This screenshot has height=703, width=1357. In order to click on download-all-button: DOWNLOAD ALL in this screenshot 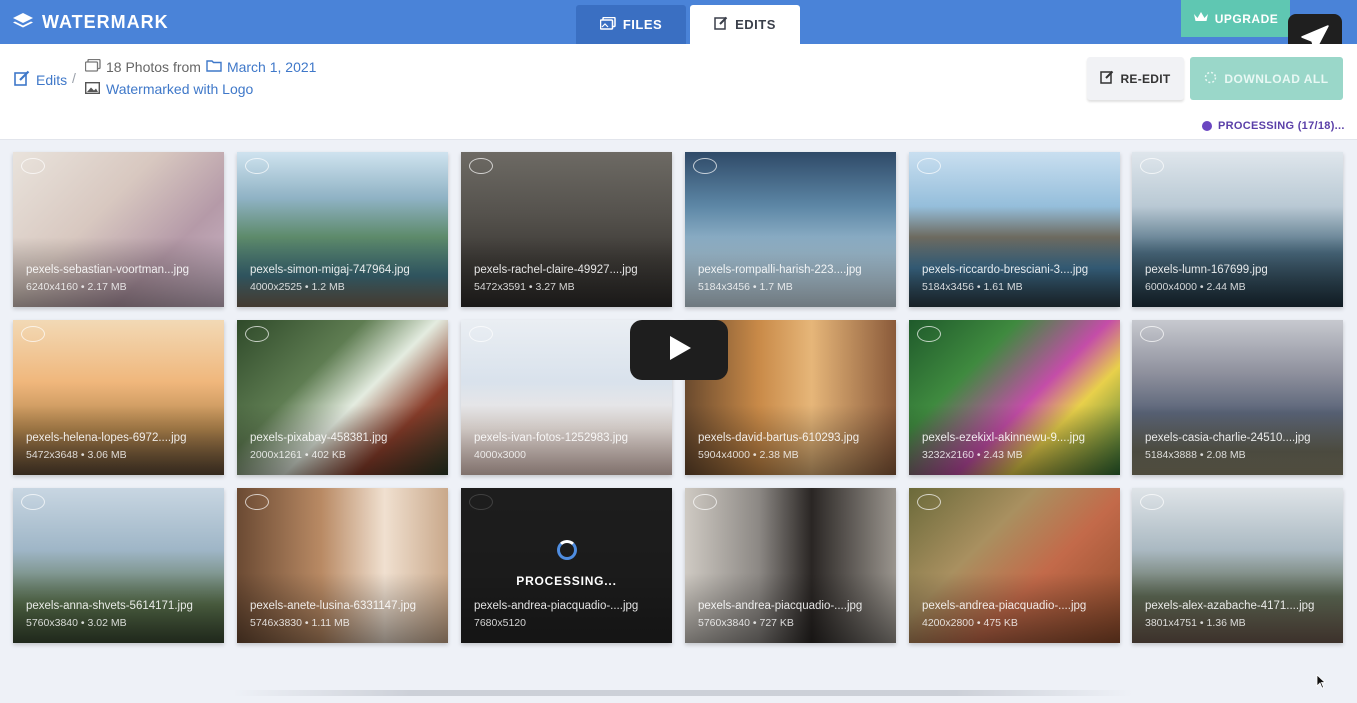, I will do `click(1266, 78)`.